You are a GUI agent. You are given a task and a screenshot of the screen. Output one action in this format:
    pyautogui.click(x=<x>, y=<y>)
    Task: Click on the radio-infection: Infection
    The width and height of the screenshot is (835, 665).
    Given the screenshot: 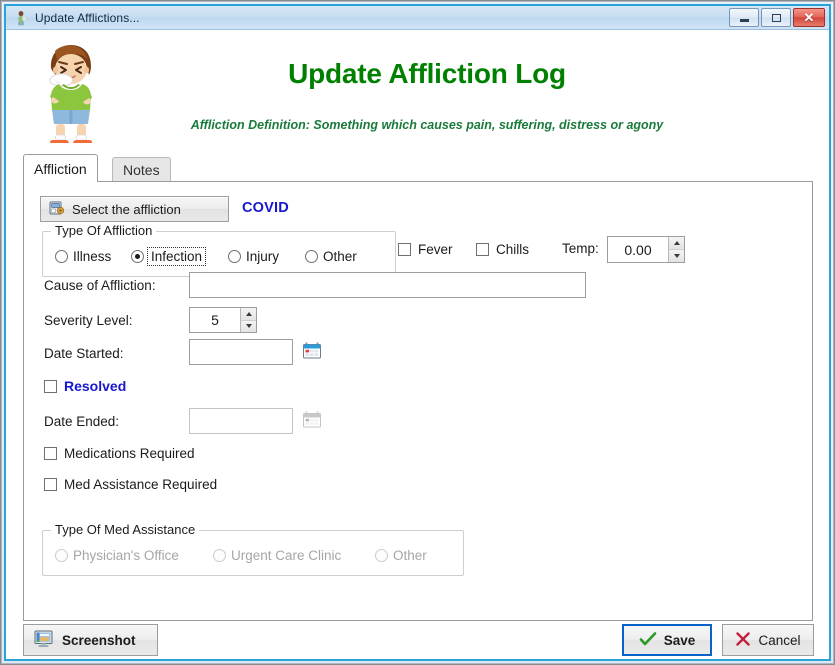 What is the action you would take?
    pyautogui.click(x=169, y=256)
    